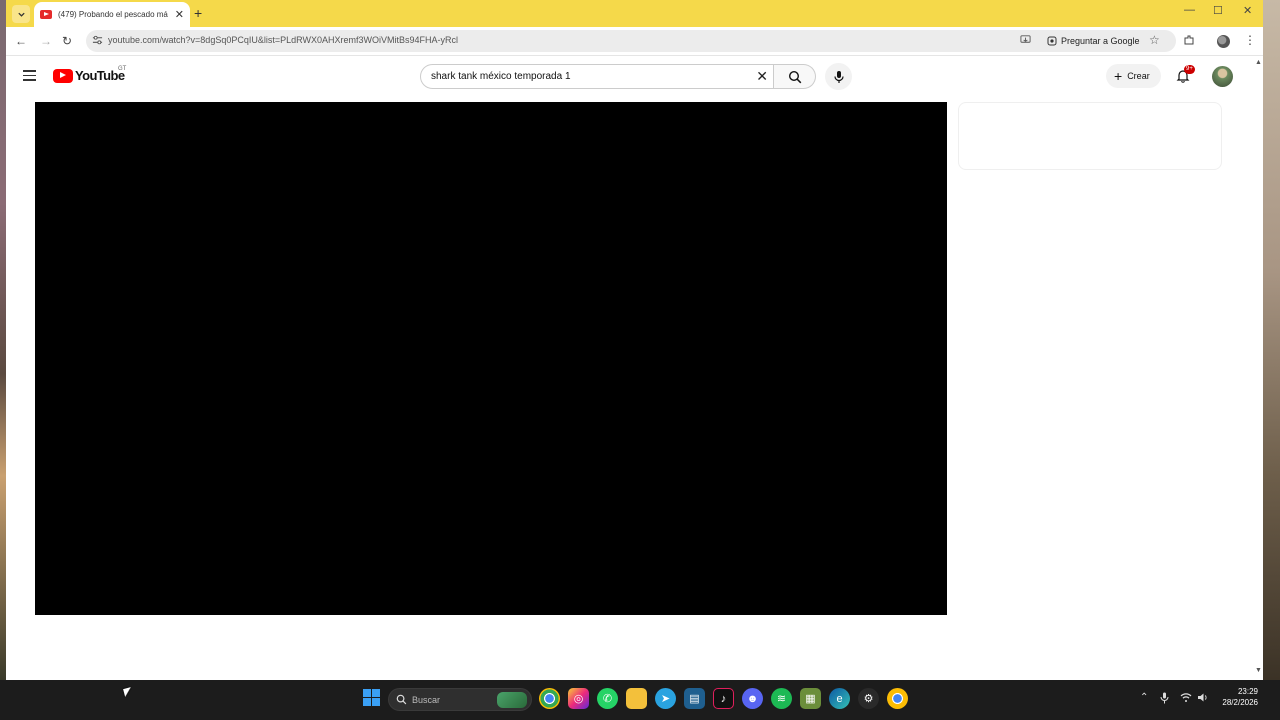 The height and width of the screenshot is (720, 1280). I want to click on discord-icon: ☻, so click(752, 698).